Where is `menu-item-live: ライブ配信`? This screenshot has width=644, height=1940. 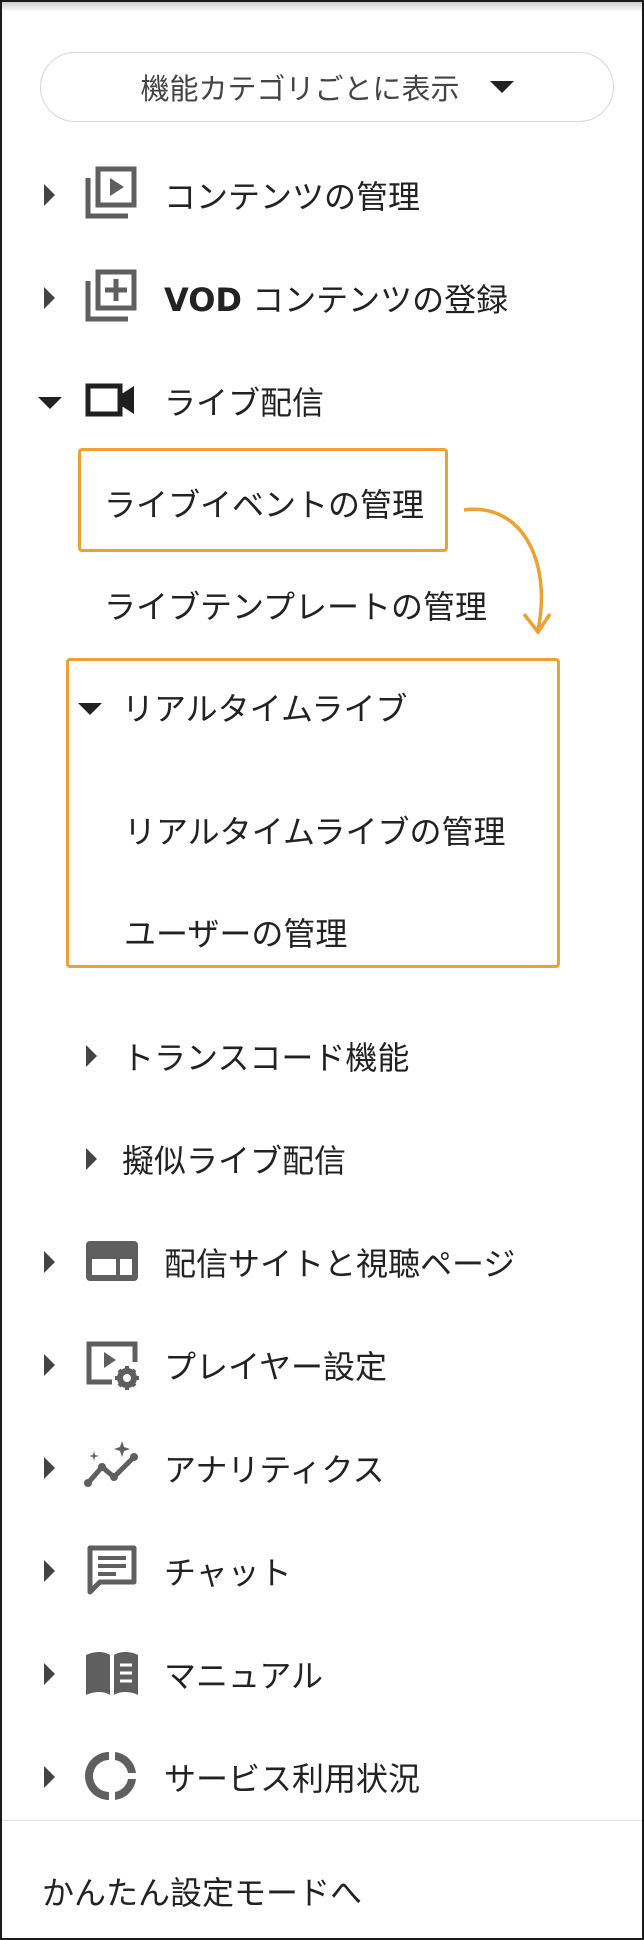 menu-item-live: ライブ配信 is located at coordinates (322, 401).